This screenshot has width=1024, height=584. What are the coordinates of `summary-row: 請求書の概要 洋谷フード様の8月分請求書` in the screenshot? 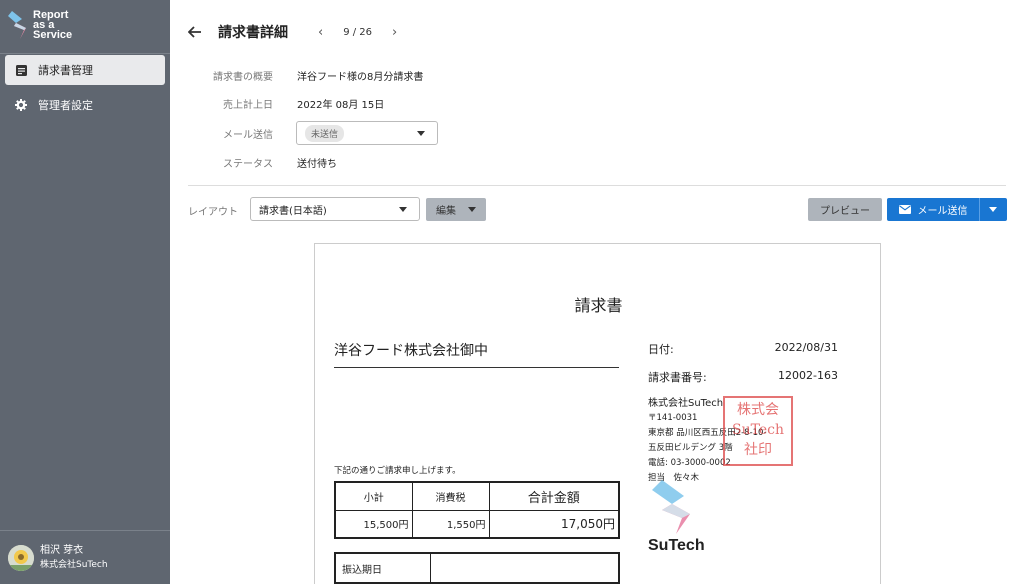 It's located at (520, 75).